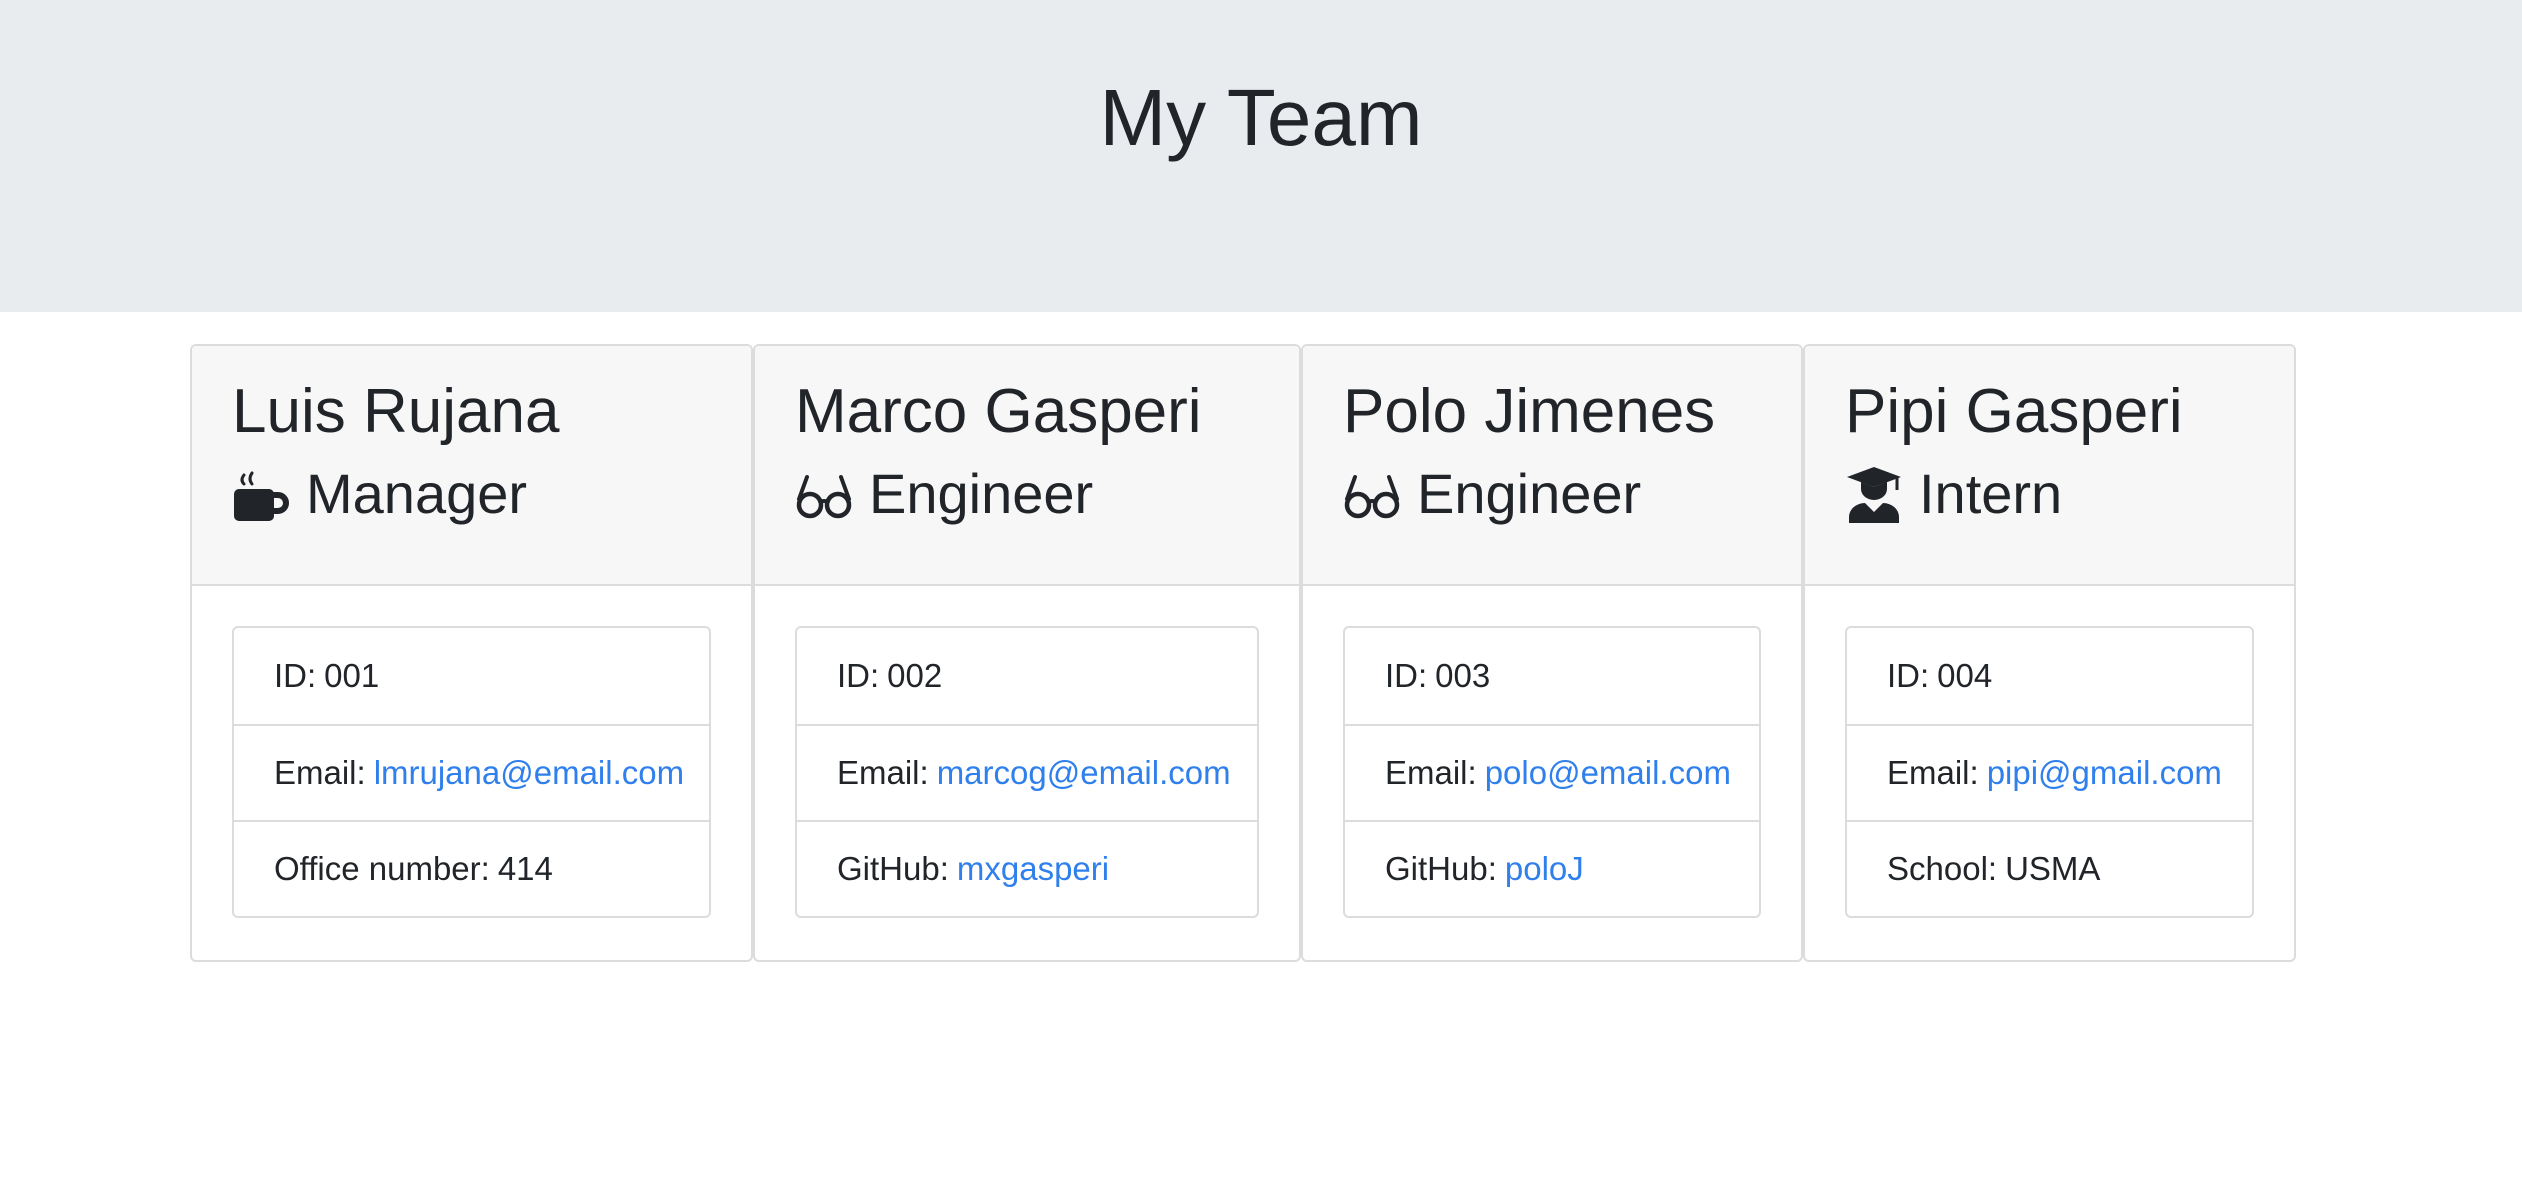 This screenshot has width=2522, height=1186. I want to click on email-link: marcog@email.com, so click(1084, 773).